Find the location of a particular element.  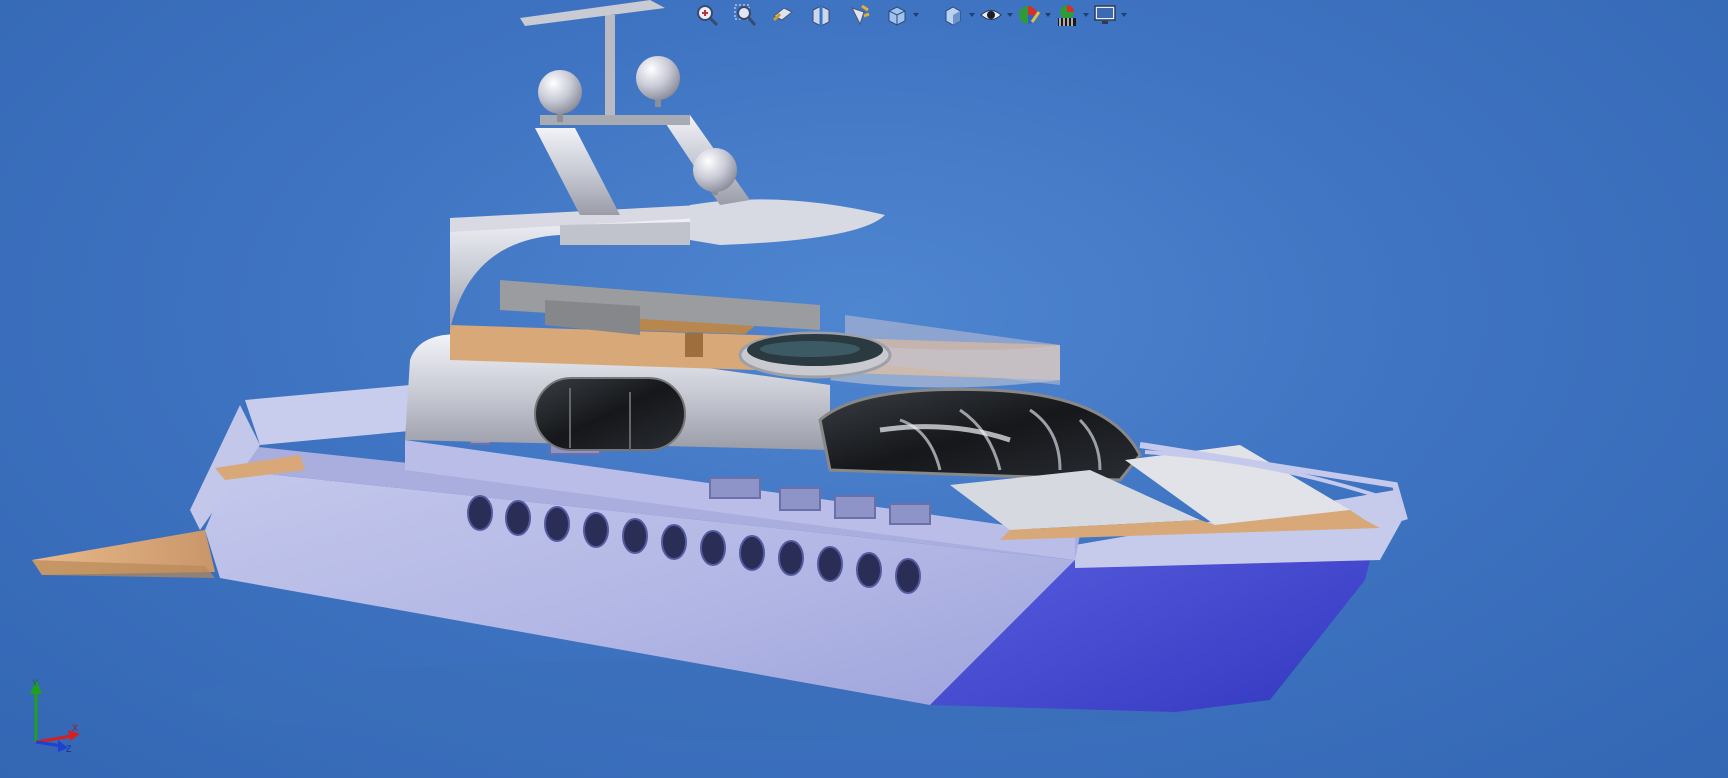

previous-view-icon is located at coordinates (782, 14).